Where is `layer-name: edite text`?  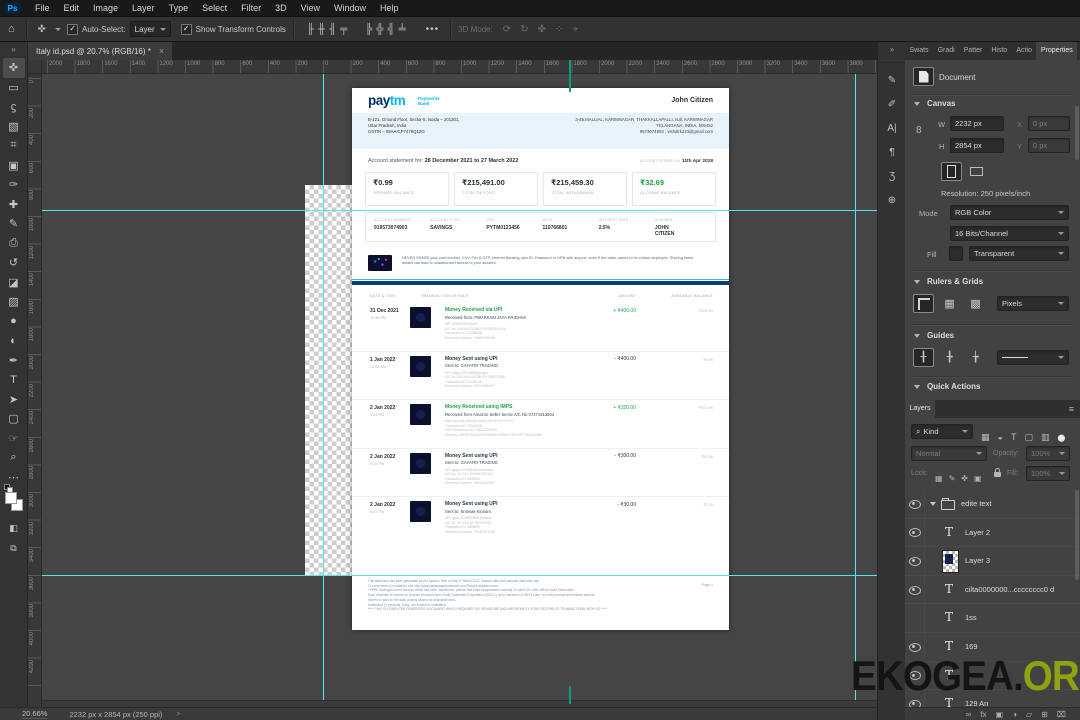 layer-name: edite text is located at coordinates (976, 503).